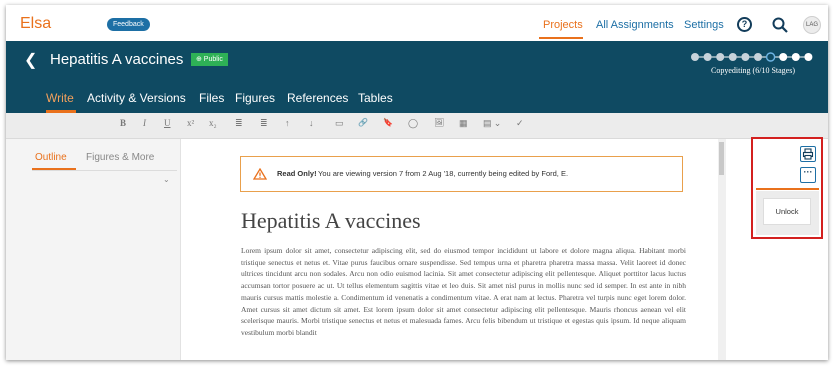 The width and height of the screenshot is (839, 369). I want to click on feedback-button: Feedback, so click(128, 24).